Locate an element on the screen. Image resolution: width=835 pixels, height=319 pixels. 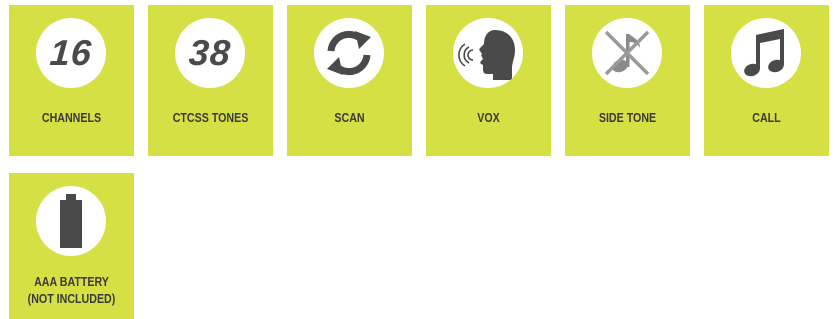
feature-tile-vox: VOX is located at coordinates (488, 80).